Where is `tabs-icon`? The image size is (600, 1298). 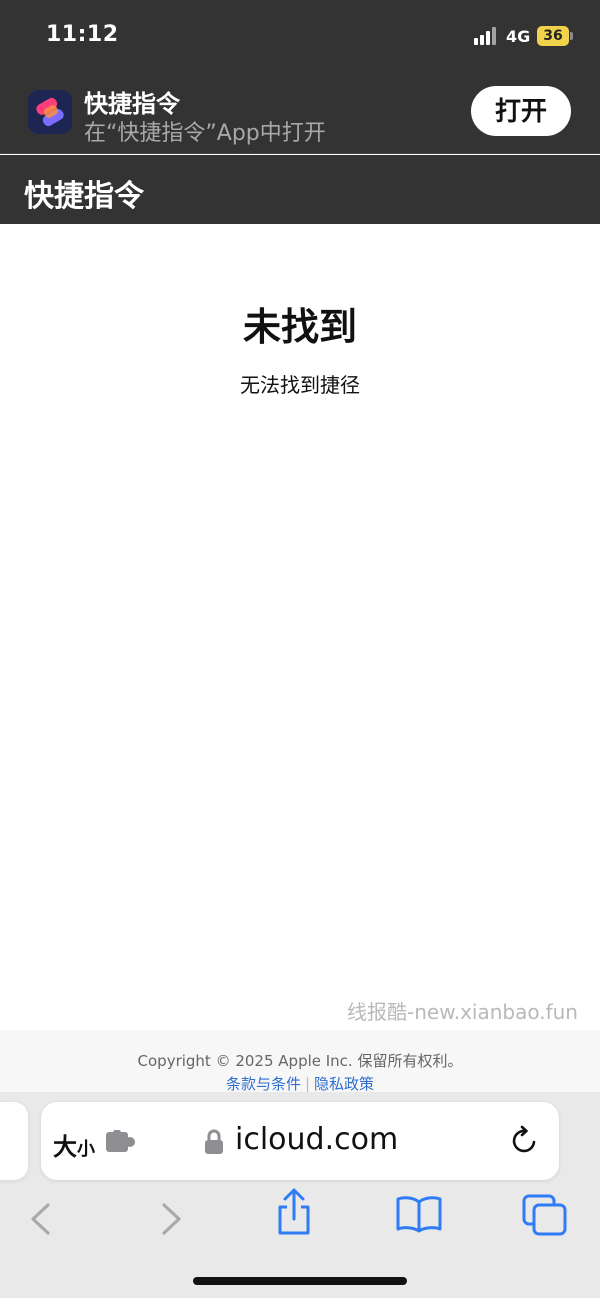 tabs-icon is located at coordinates (545, 1215).